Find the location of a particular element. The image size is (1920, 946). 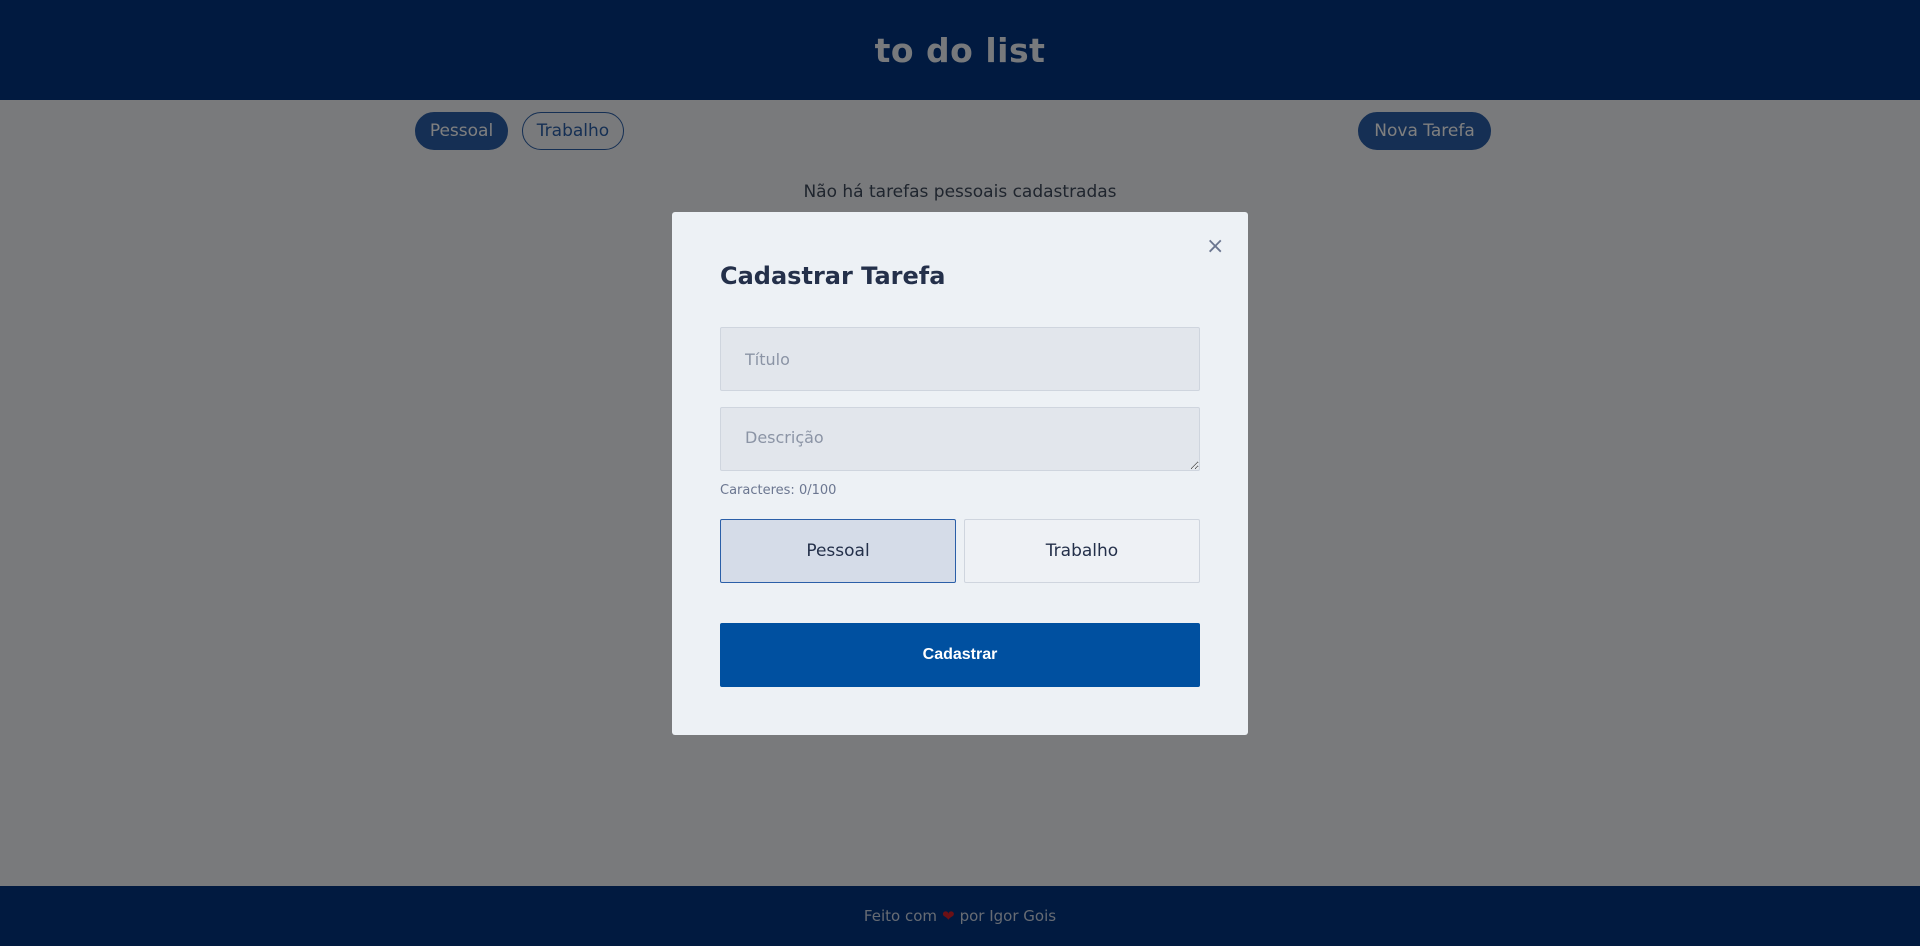

task-description-input is located at coordinates (960, 439).